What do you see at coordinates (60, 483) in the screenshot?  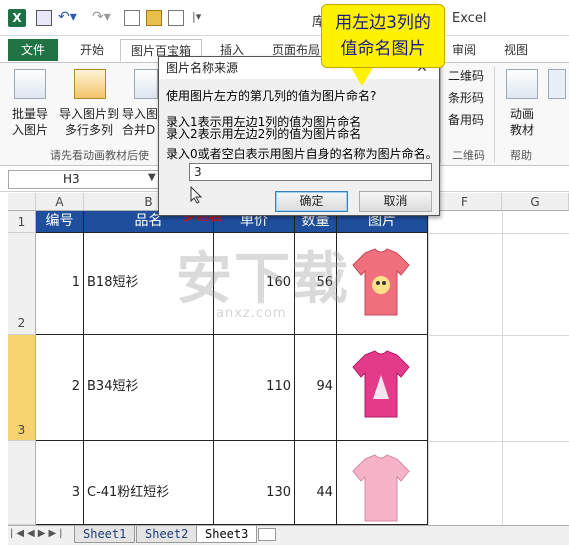 I see `cell-id: 3` at bounding box center [60, 483].